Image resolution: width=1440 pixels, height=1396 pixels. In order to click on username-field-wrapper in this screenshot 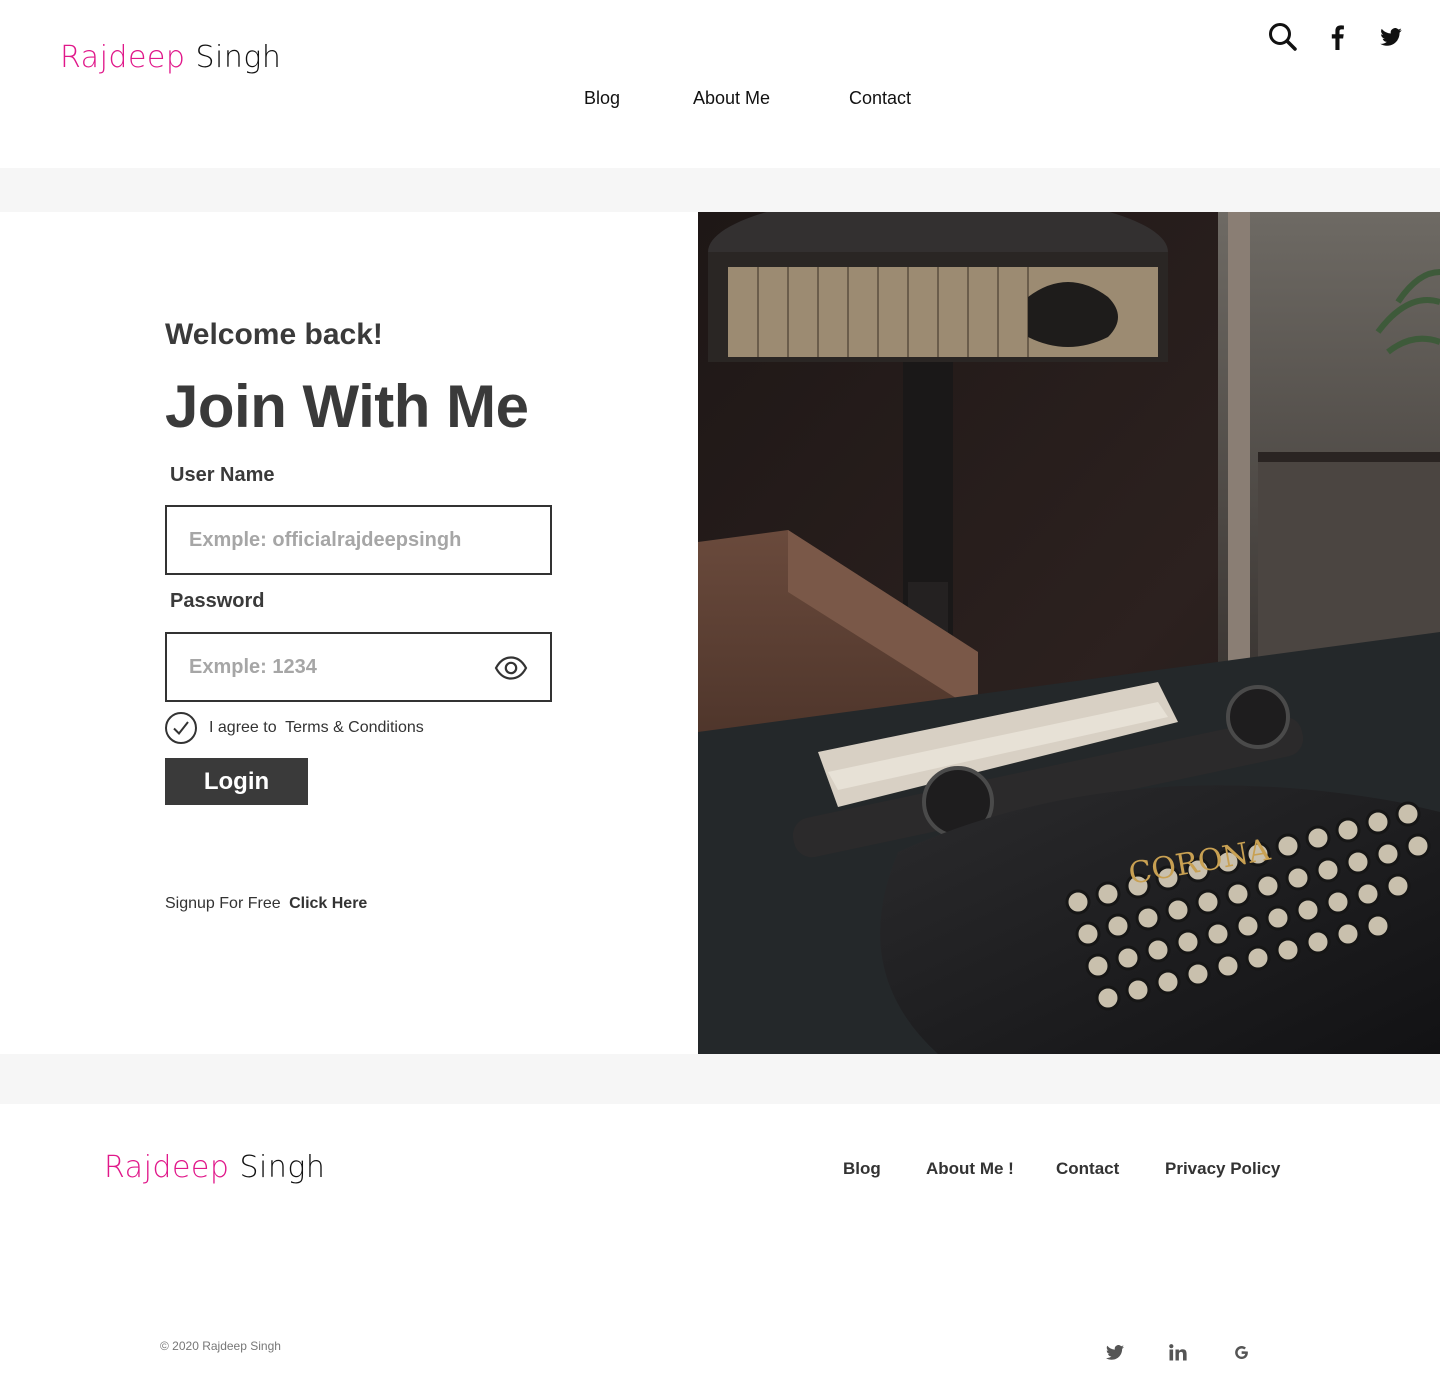, I will do `click(358, 540)`.